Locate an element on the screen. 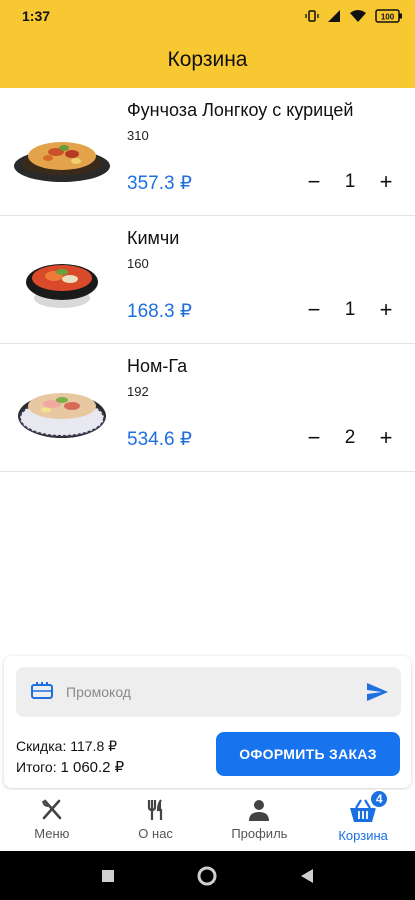 The width and height of the screenshot is (415, 900). total-row: Итого: 1 060.2 ₽ is located at coordinates (70, 767).